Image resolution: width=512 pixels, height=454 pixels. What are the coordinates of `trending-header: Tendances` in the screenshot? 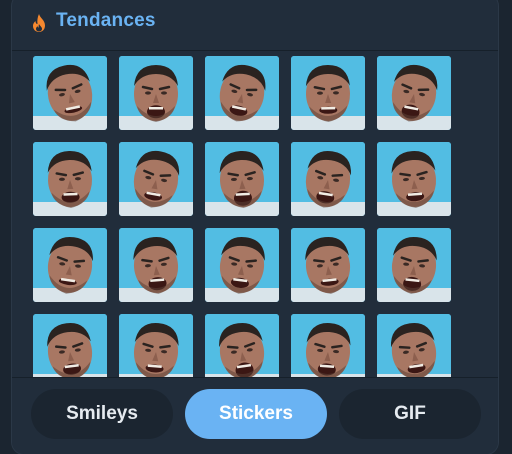 It's located at (255, 25).